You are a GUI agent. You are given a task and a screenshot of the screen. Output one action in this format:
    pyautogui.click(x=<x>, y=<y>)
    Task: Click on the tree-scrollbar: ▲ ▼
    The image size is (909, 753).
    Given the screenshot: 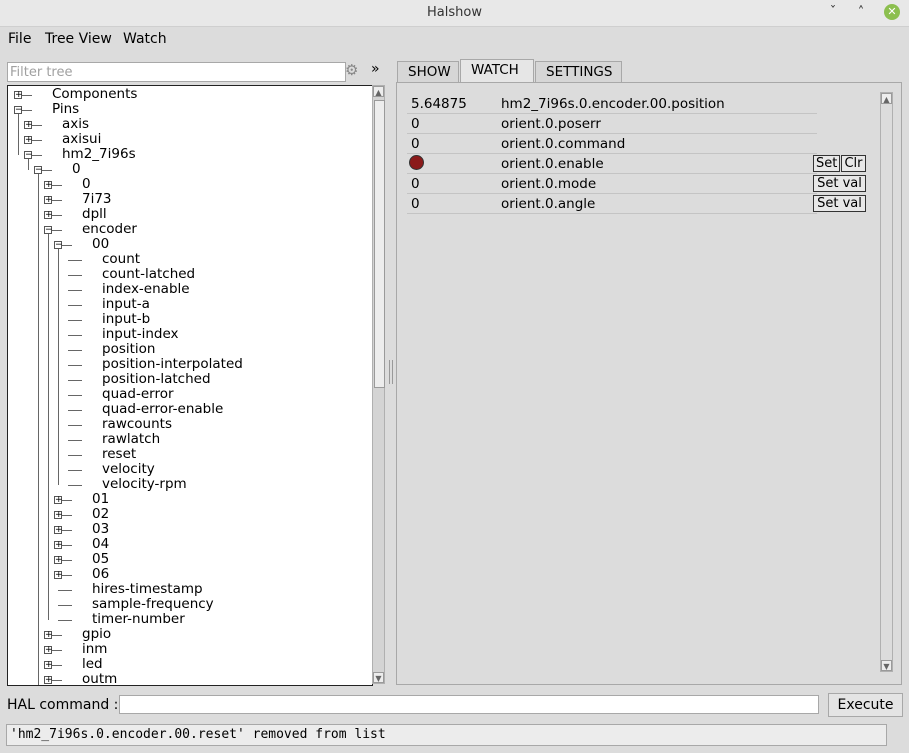 What is the action you would take?
    pyautogui.click(x=378, y=384)
    